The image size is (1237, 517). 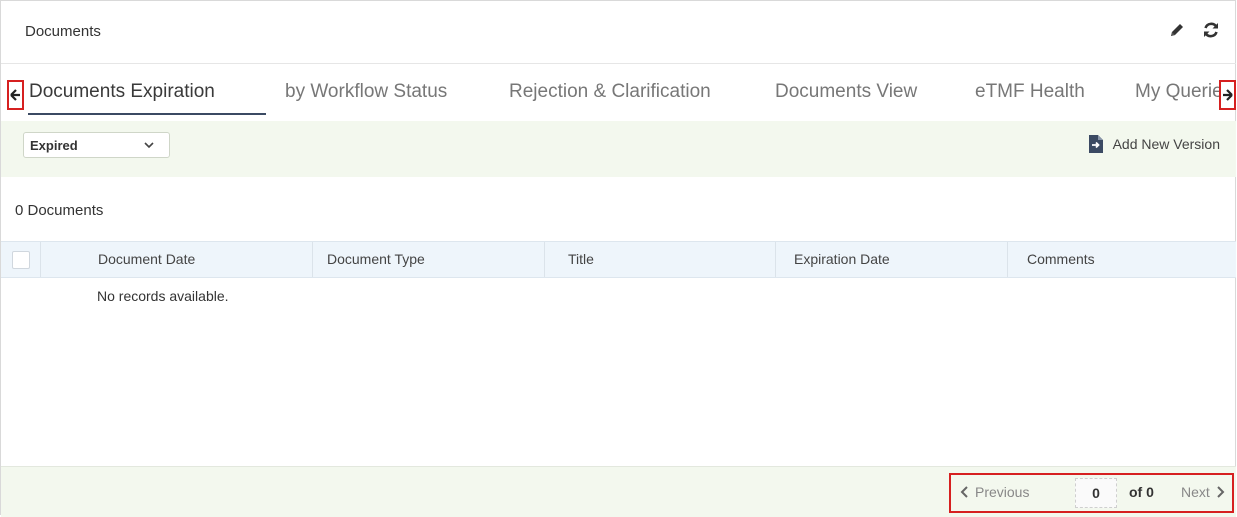 I want to click on arrow-left-icon, so click(x=15, y=95).